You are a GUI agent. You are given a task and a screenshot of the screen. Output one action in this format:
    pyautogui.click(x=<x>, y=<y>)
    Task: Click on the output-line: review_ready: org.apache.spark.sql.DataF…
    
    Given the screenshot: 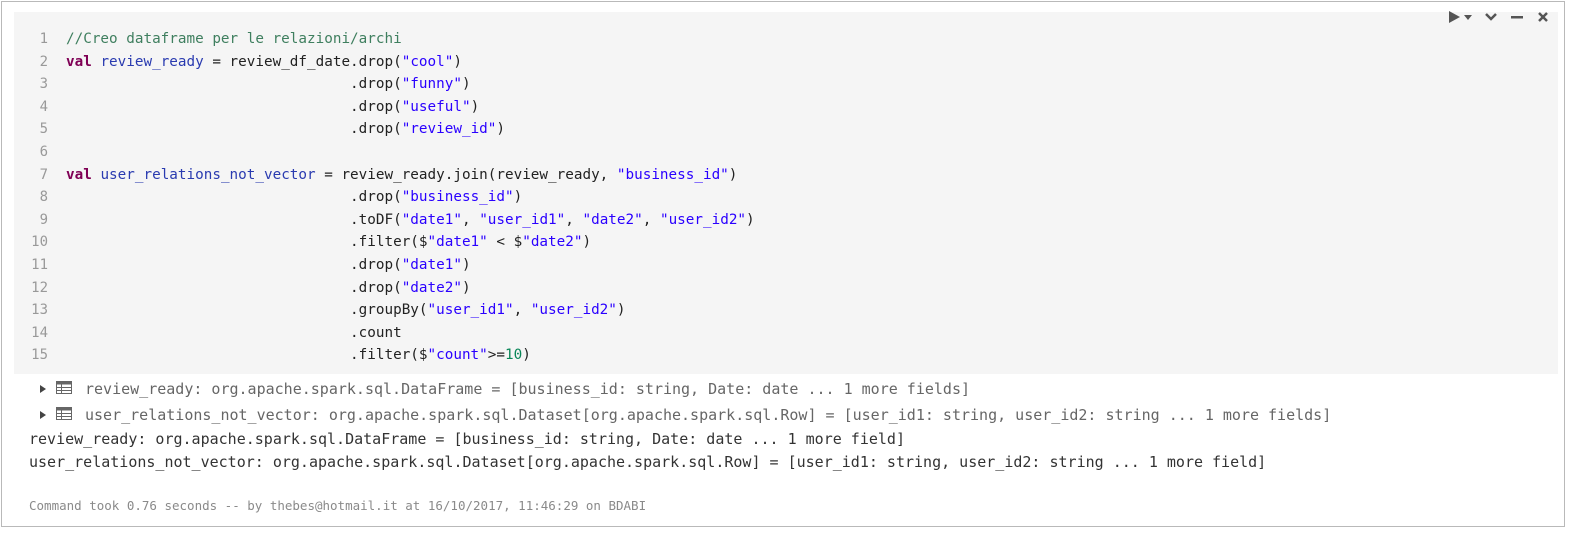 What is the action you would take?
    pyautogui.click(x=467, y=439)
    